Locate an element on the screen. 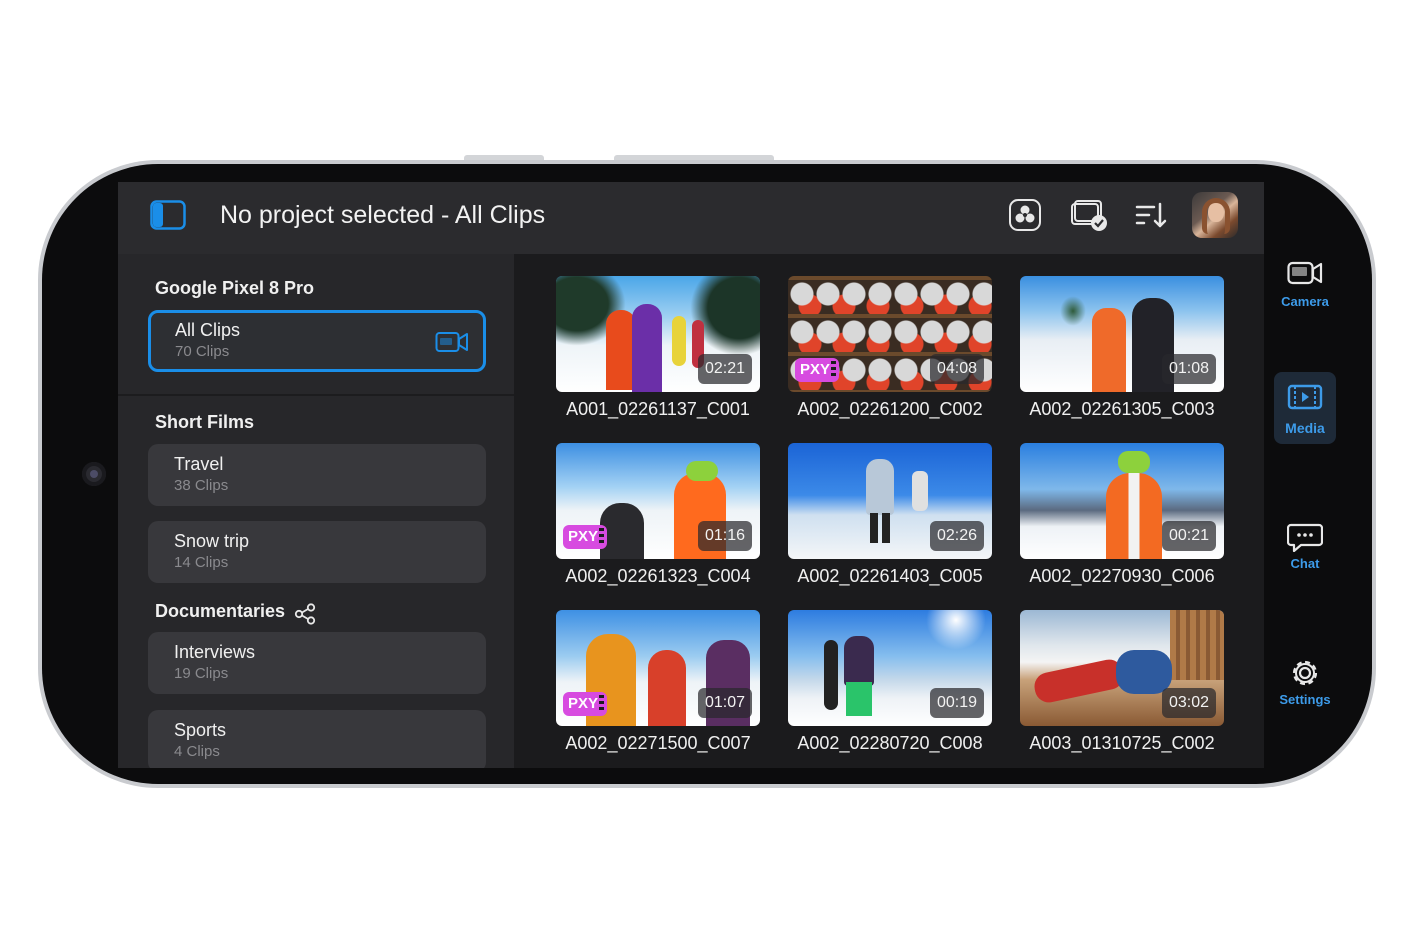 This screenshot has height=946, width=1420. device-title: Google Pixel 8 Pro is located at coordinates (235, 288).